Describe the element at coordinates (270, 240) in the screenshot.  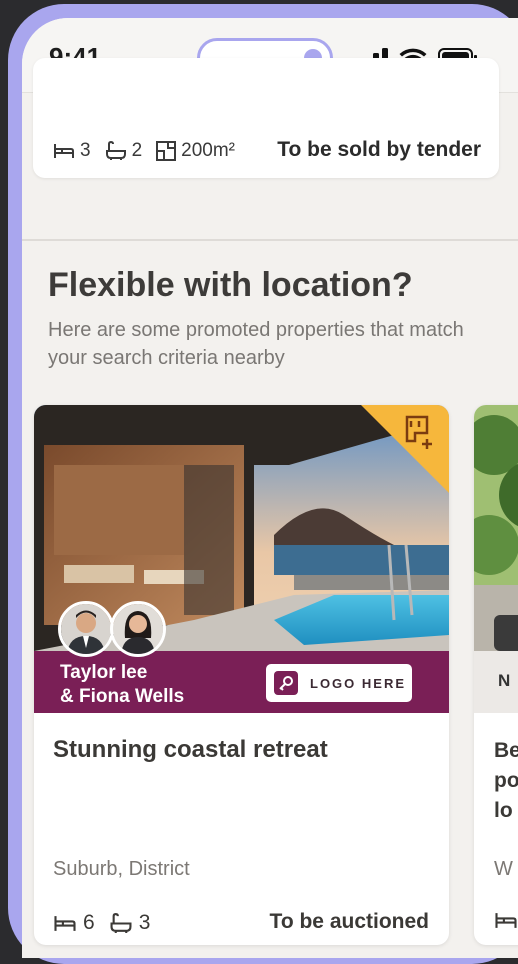
I see `section-divider` at that location.